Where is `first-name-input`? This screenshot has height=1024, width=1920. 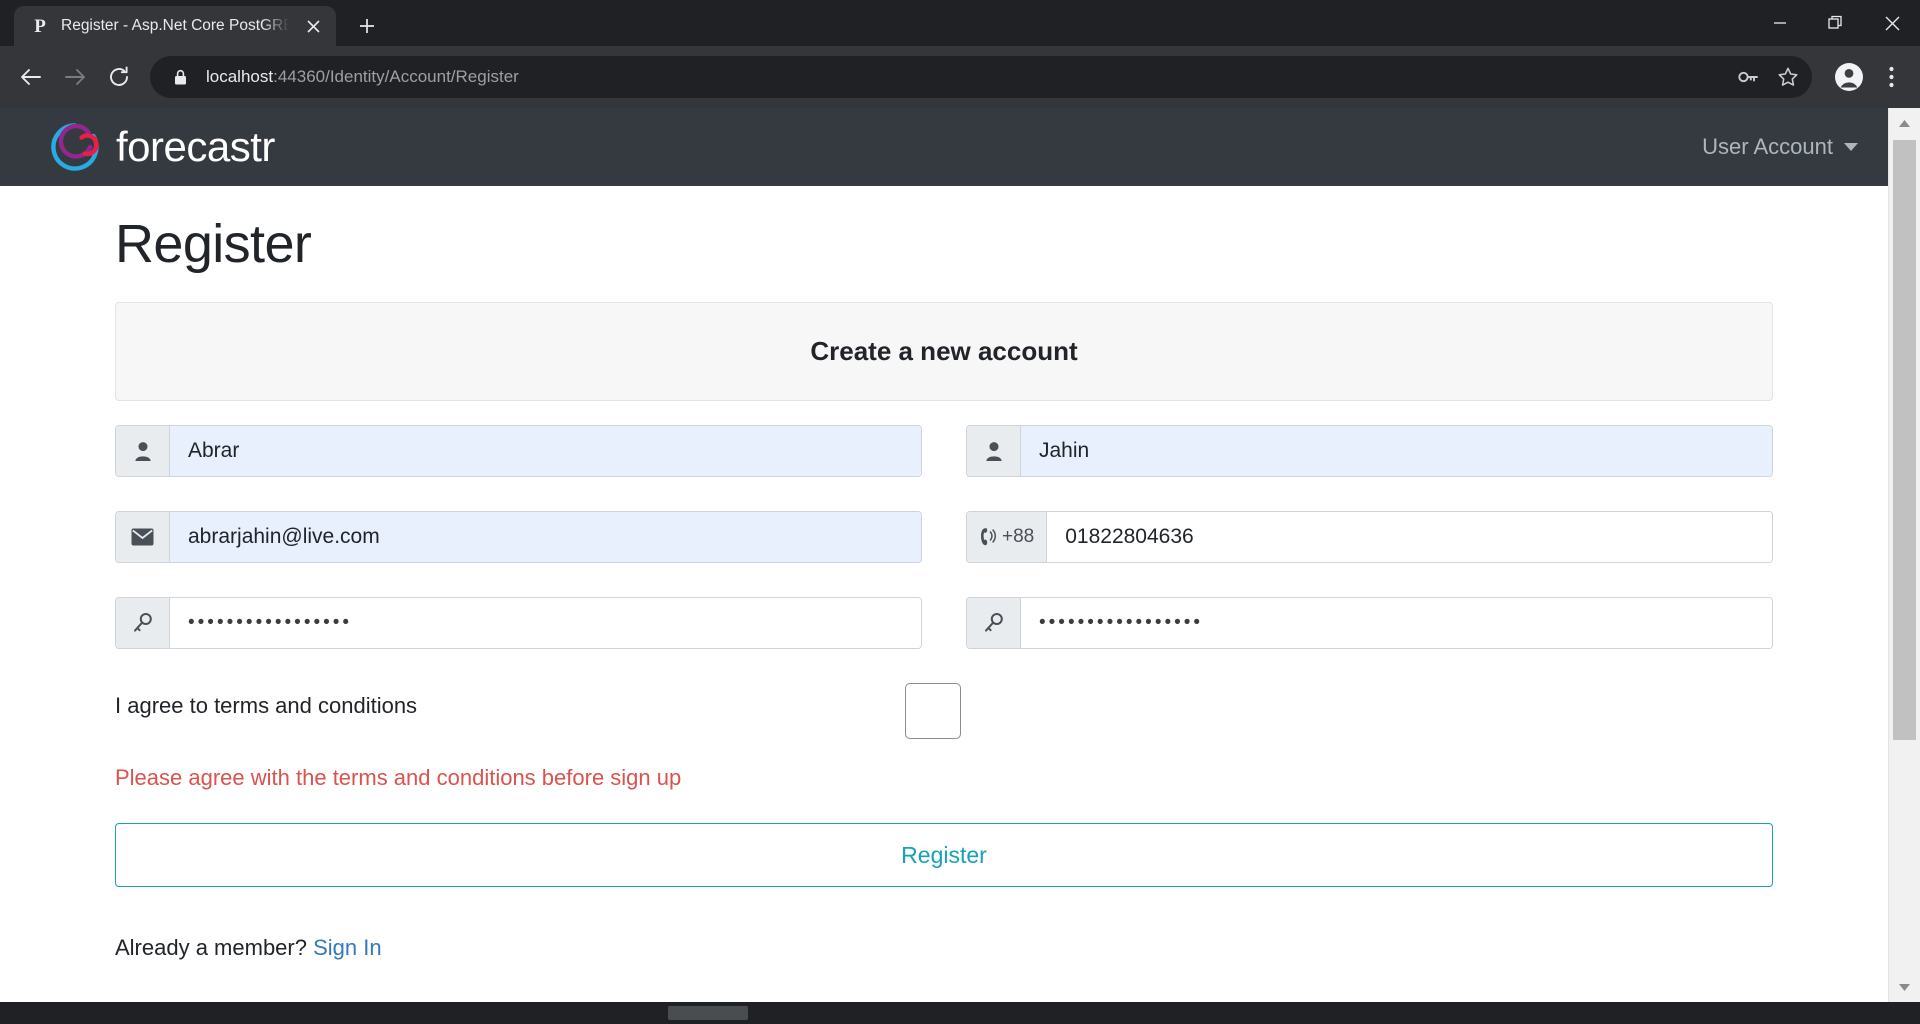
first-name-input is located at coordinates (545, 451).